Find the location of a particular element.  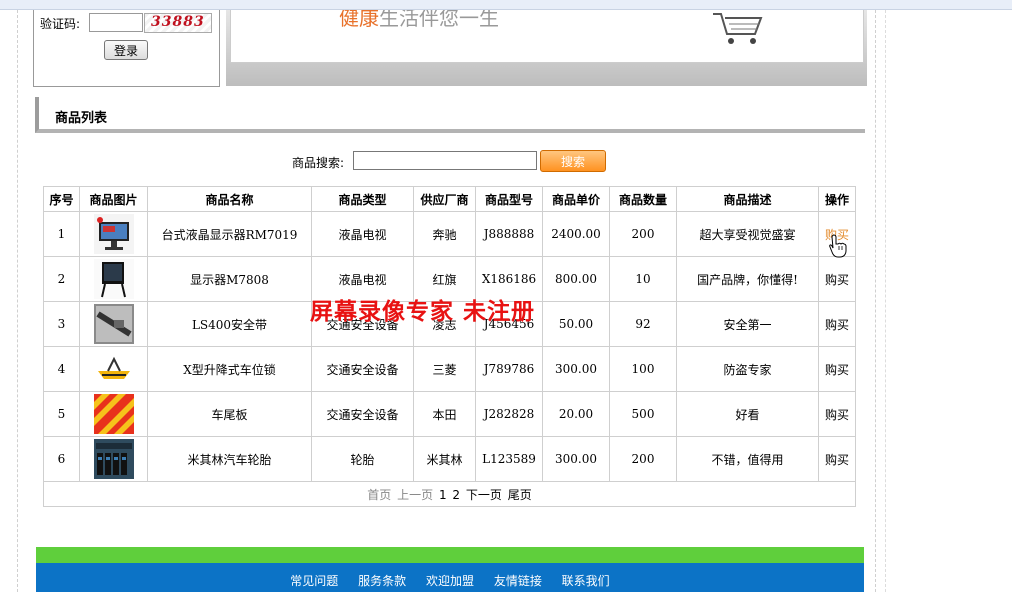

tire-image is located at coordinates (113, 459).